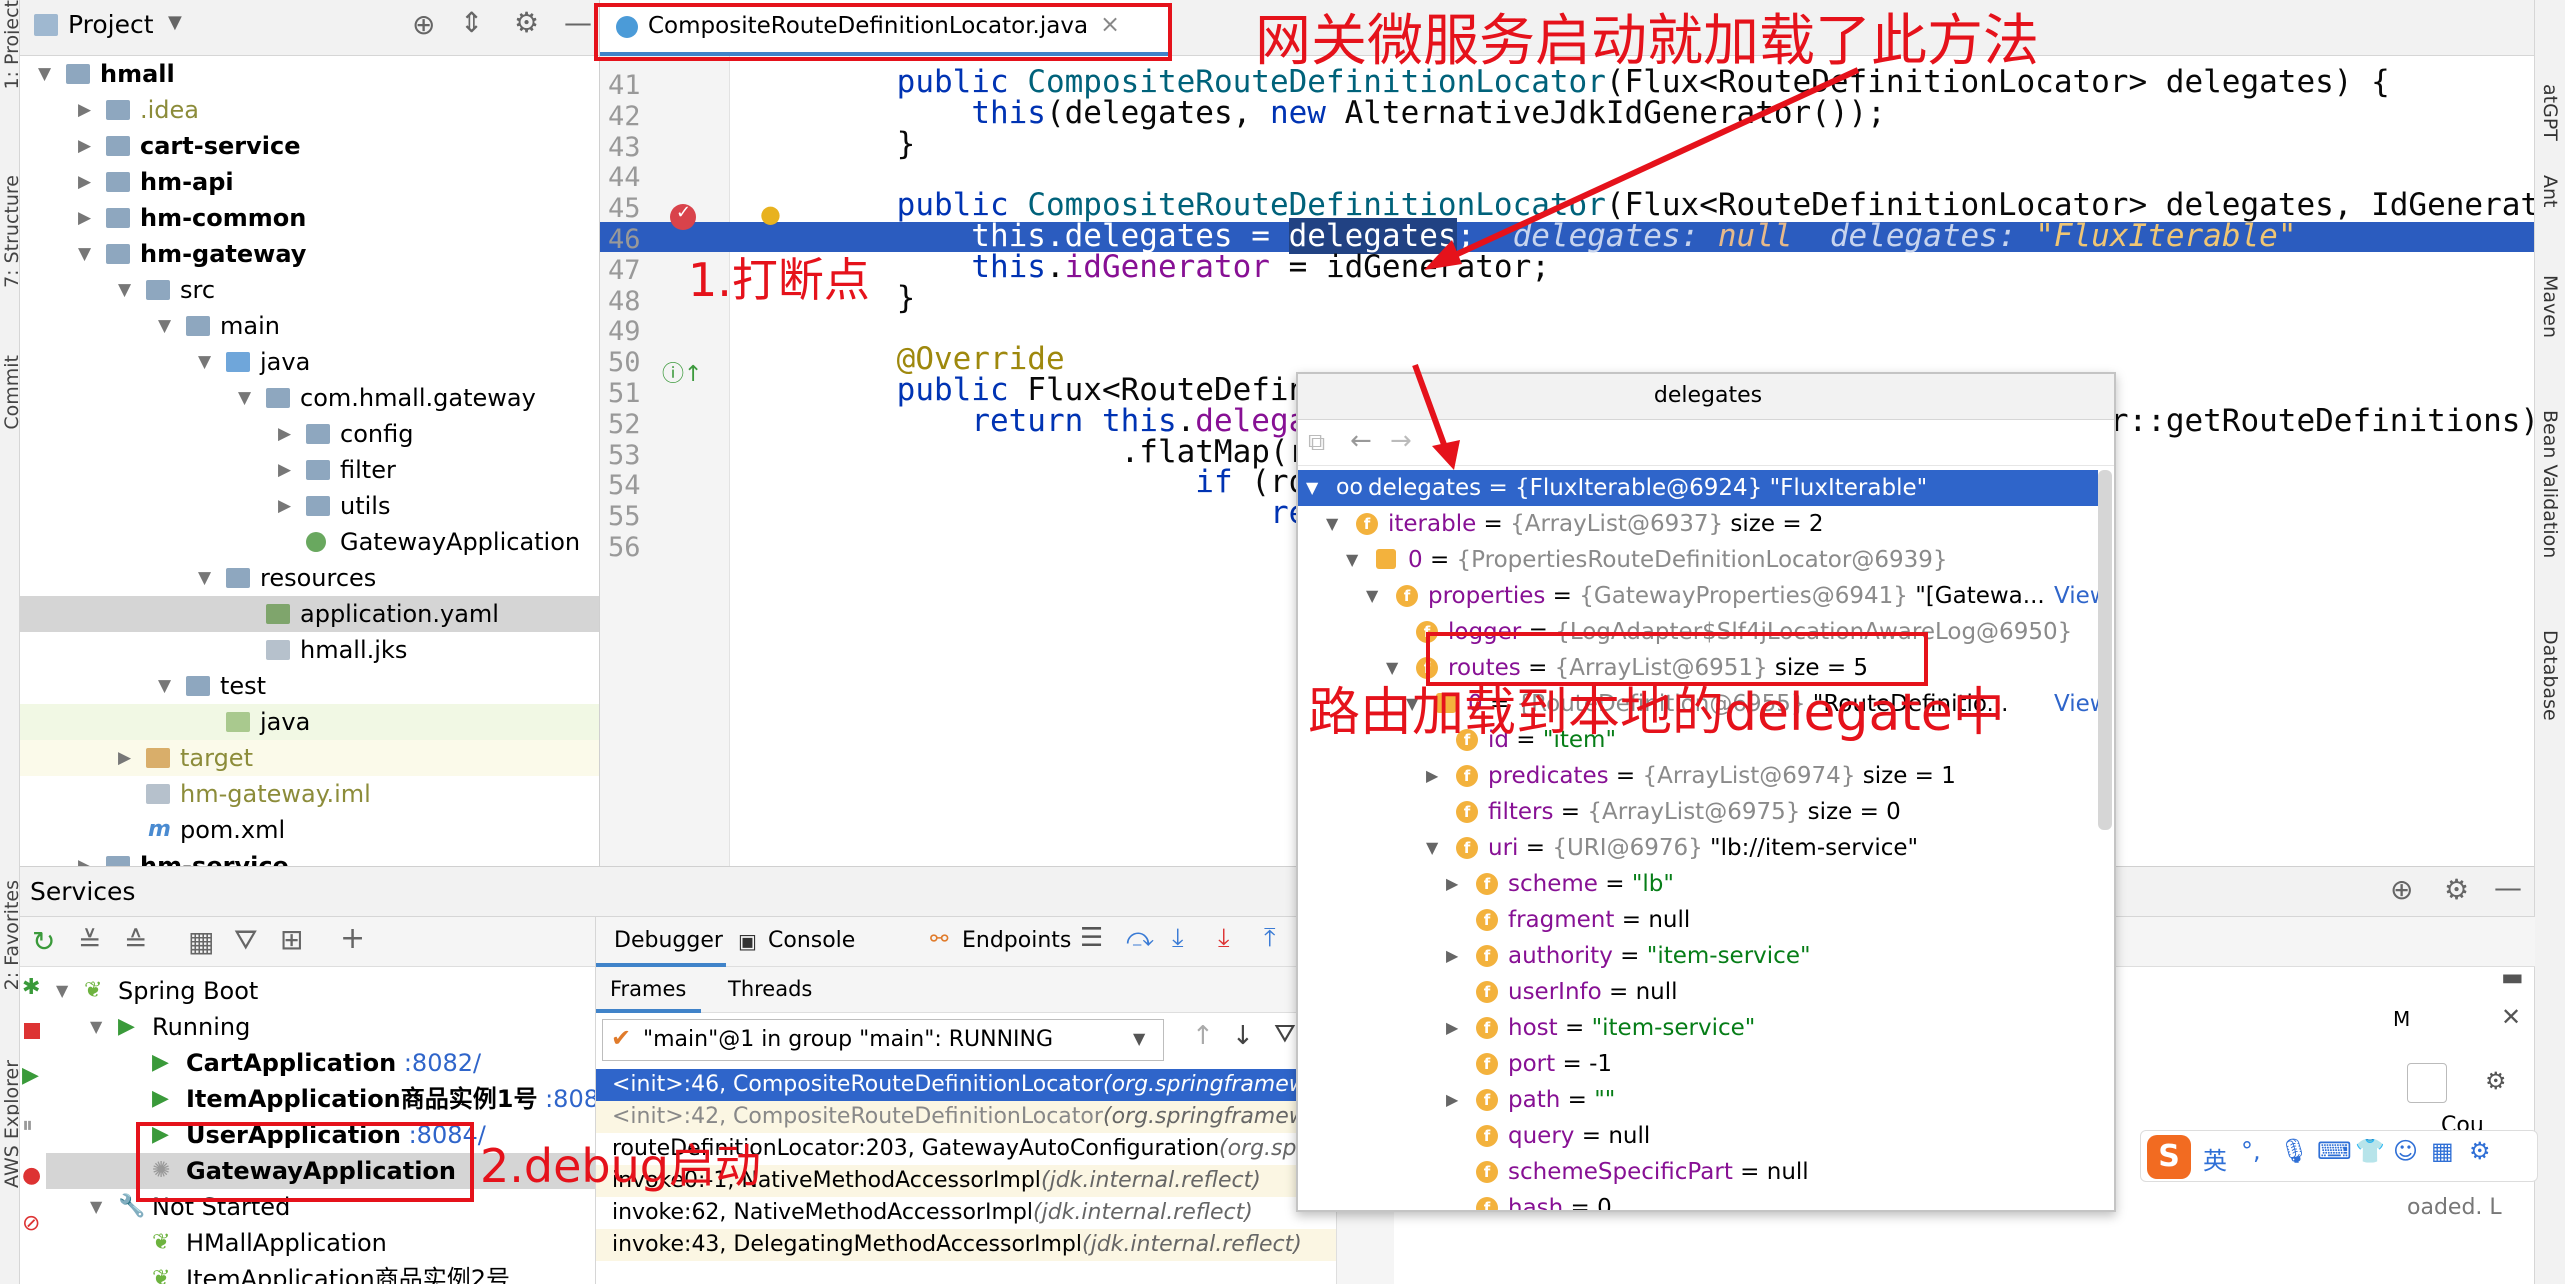 The image size is (2565, 1284). What do you see at coordinates (2442, 1151) in the screenshot?
I see `apps-icon: ▦` at bounding box center [2442, 1151].